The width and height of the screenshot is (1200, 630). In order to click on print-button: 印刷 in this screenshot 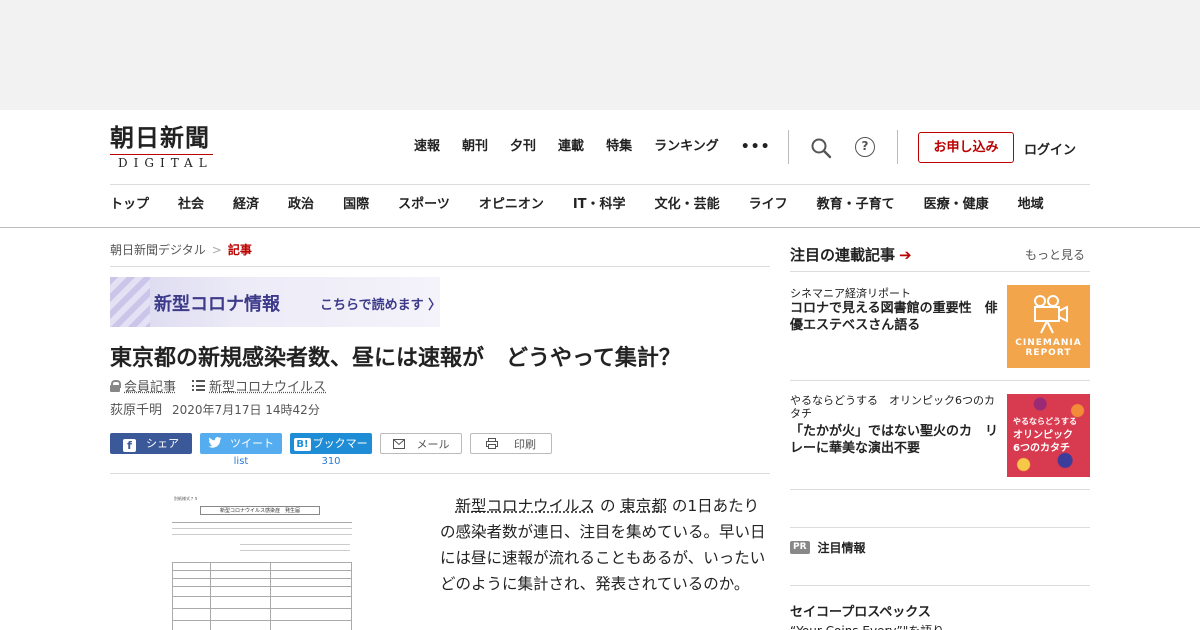, I will do `click(511, 443)`.